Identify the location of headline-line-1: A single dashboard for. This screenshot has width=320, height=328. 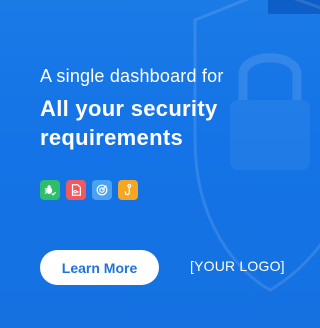
(132, 76).